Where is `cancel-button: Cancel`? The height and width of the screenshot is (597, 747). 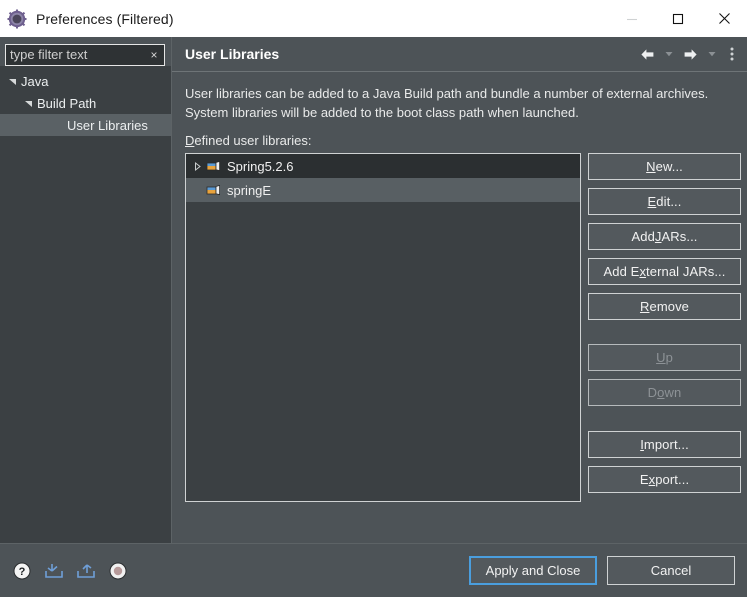 cancel-button: Cancel is located at coordinates (671, 570).